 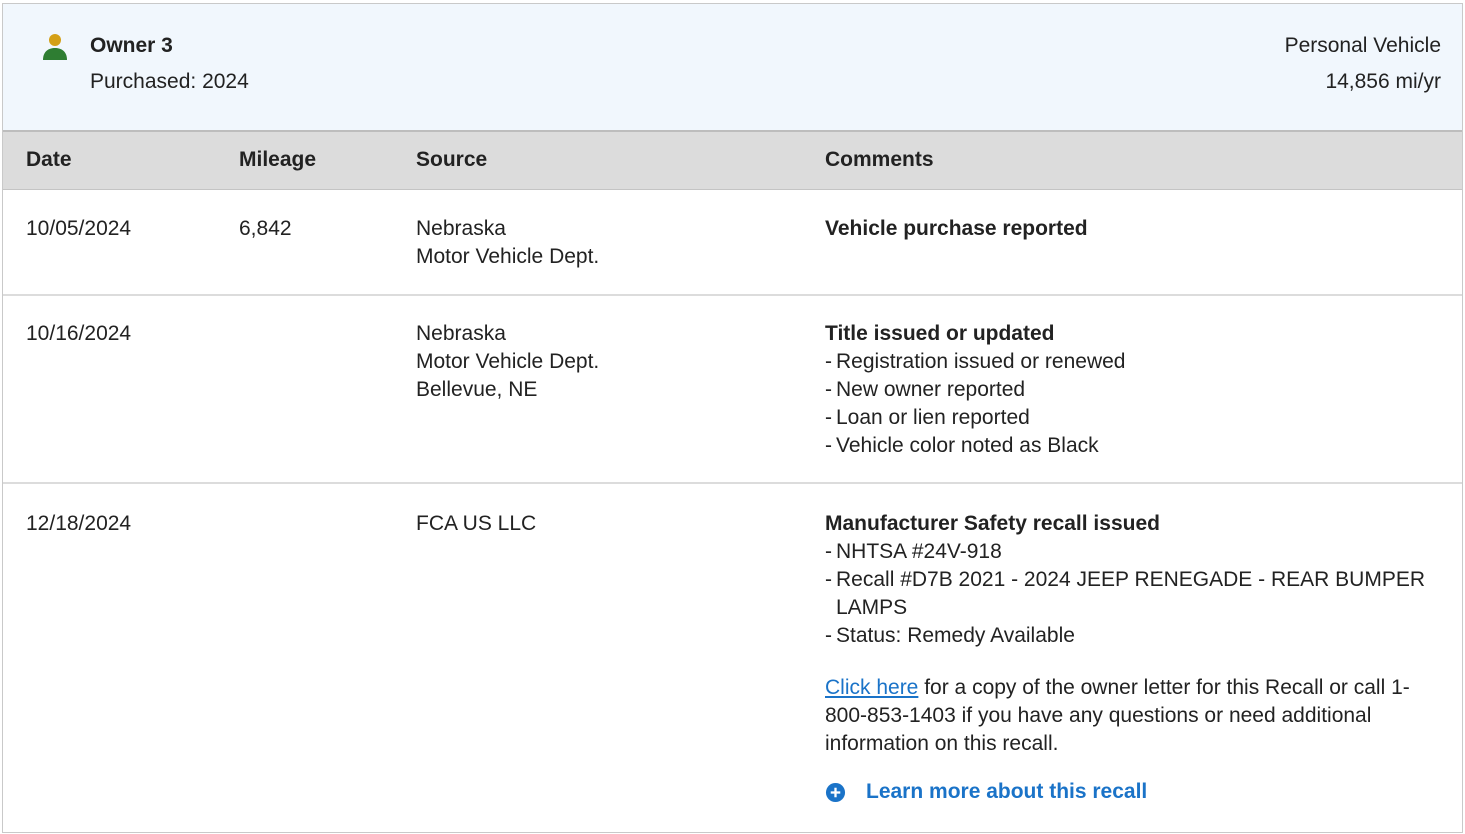 I want to click on column-header-mileage: Mileage, so click(x=278, y=159).